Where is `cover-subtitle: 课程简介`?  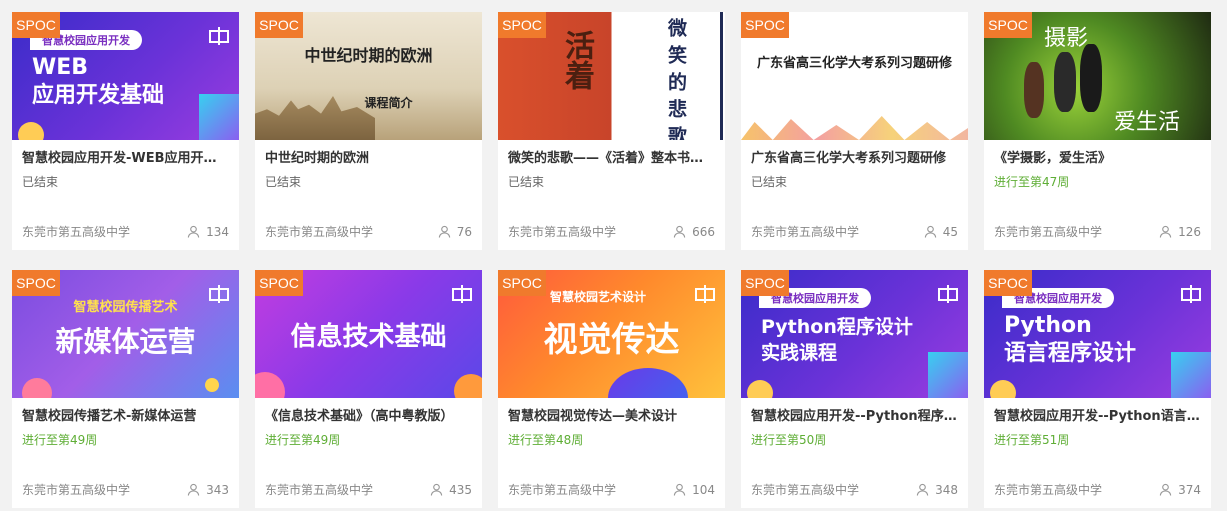
cover-subtitle: 课程简介 is located at coordinates (388, 103).